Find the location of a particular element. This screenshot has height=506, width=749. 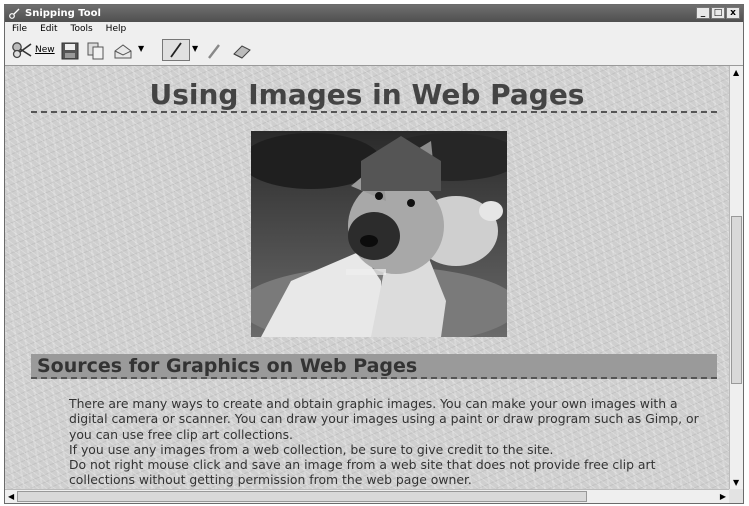

snip-scissors-icon is located at coordinates (22, 50).